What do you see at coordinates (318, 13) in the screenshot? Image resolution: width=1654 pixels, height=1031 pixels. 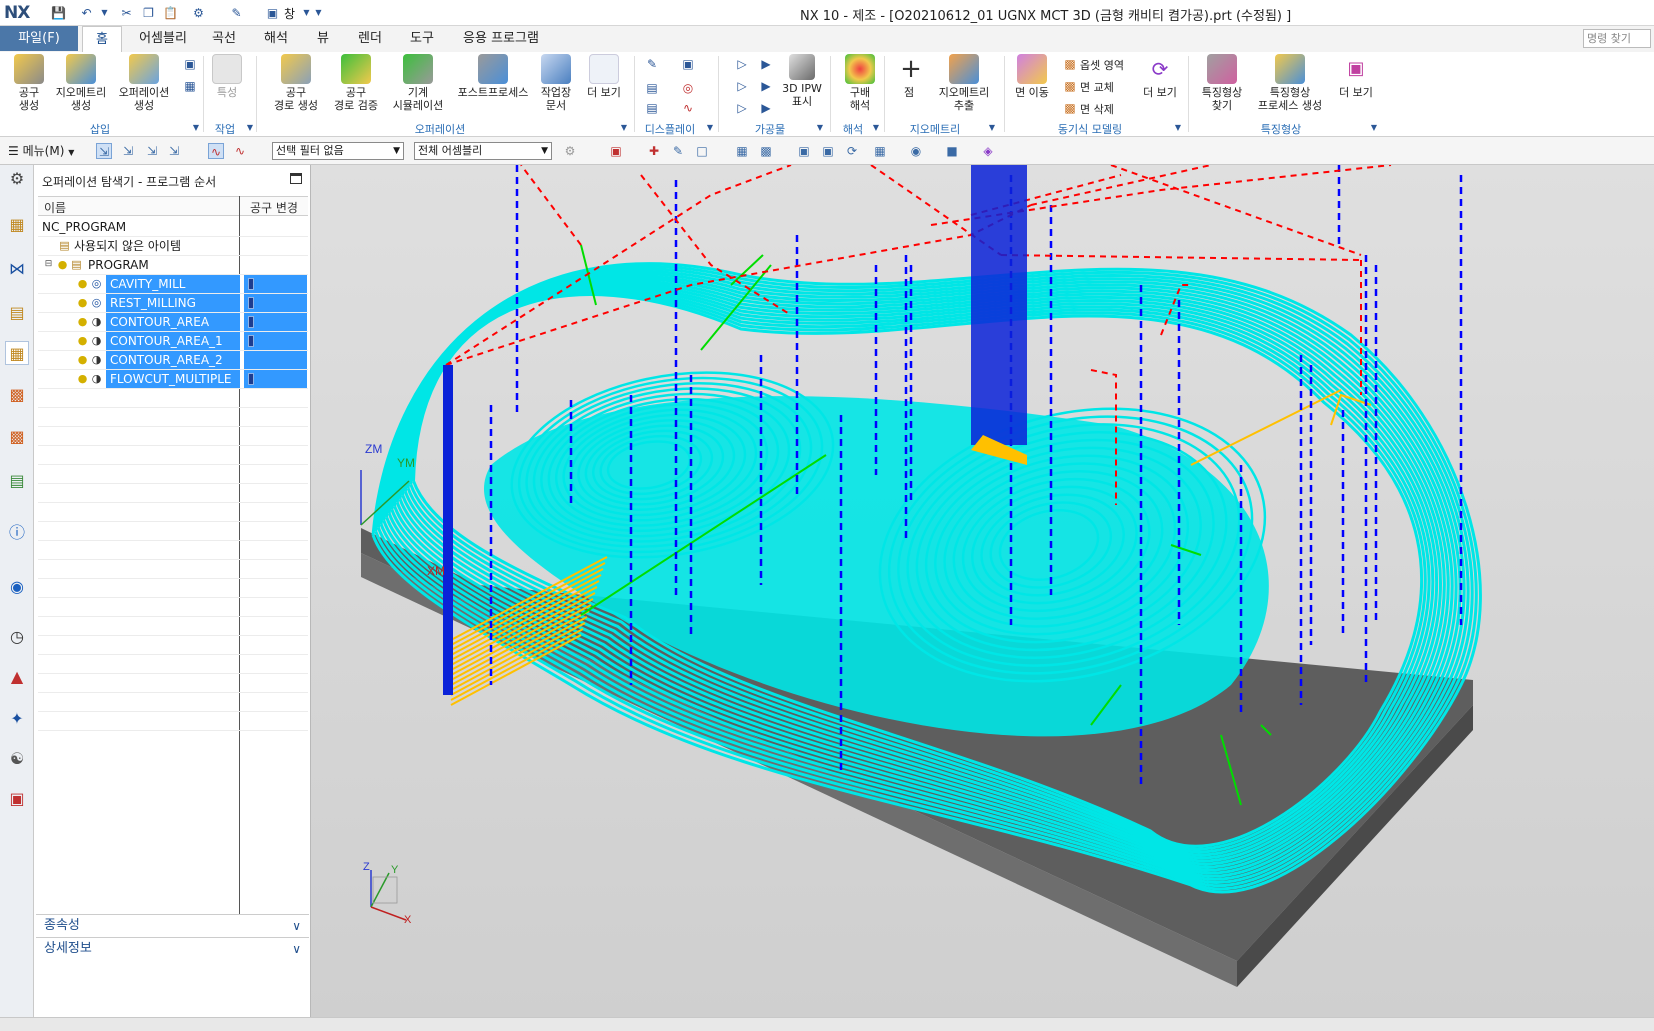 I see `customize-quick-access-icon: ▼` at bounding box center [318, 13].